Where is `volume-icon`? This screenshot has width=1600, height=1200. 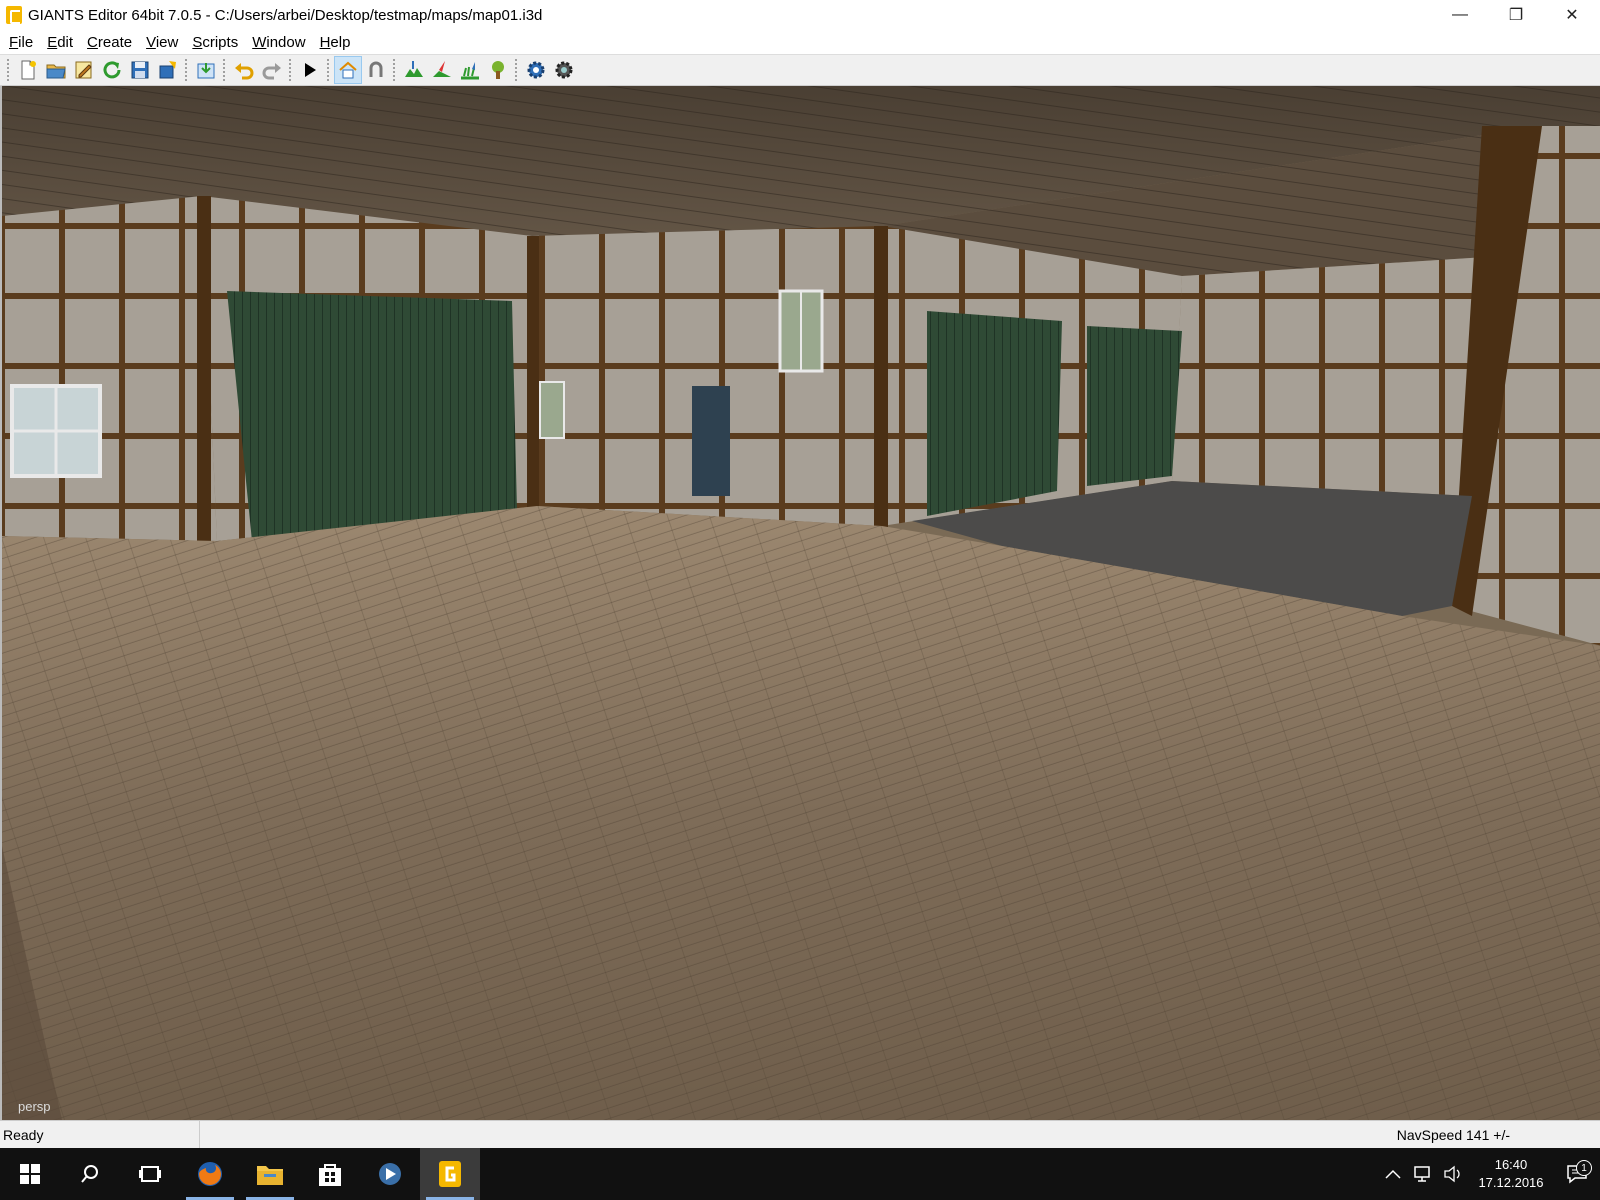
volume-icon is located at coordinates (1453, 1174).